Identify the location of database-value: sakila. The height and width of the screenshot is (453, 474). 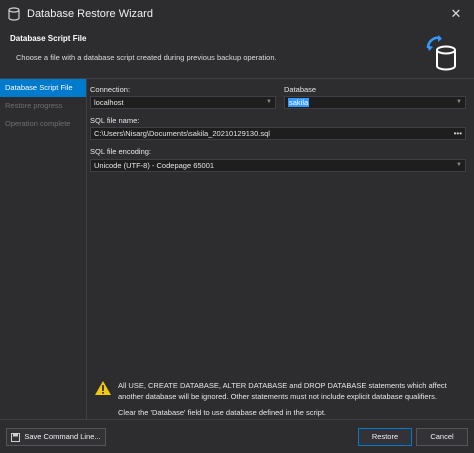
(299, 102).